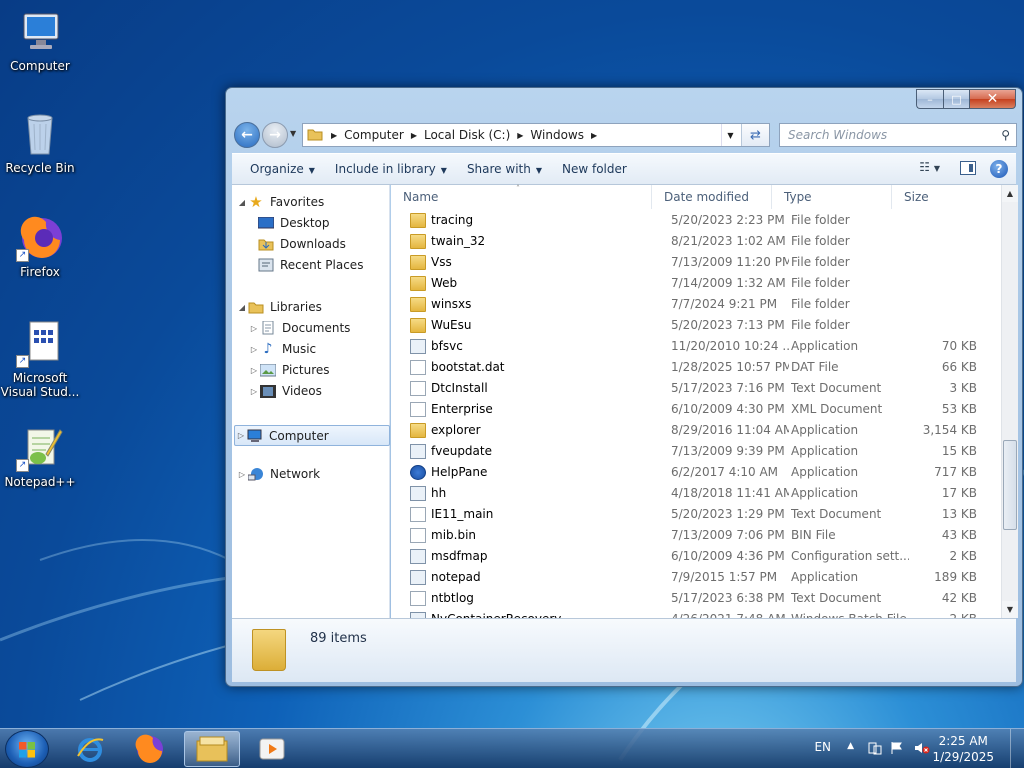 The width and height of the screenshot is (1024, 768). Describe the element at coordinates (302, 244) in the screenshot. I see `nav-downloads: Downloads` at that location.